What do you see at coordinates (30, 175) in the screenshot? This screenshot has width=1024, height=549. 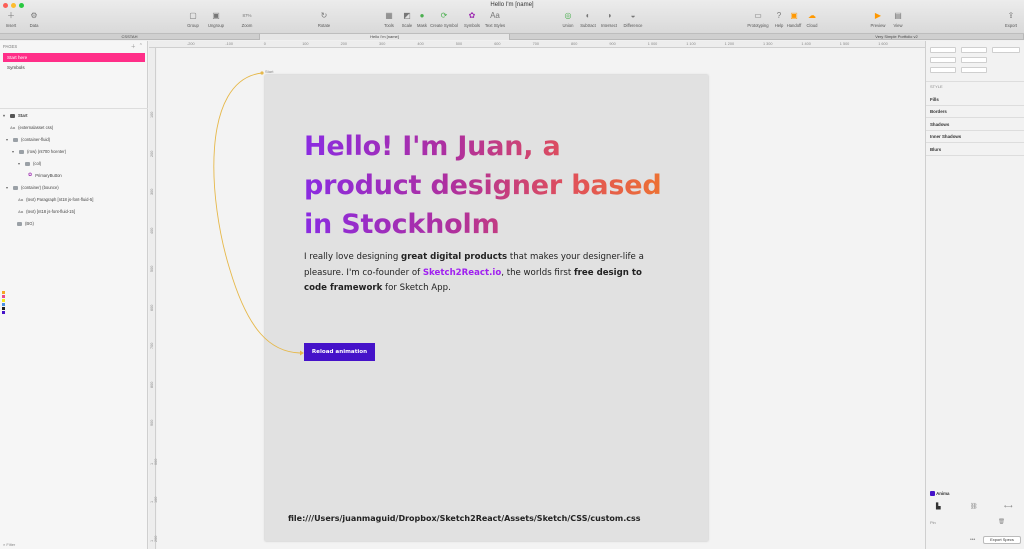 I see `symbol-instance-icon: ✿` at bounding box center [30, 175].